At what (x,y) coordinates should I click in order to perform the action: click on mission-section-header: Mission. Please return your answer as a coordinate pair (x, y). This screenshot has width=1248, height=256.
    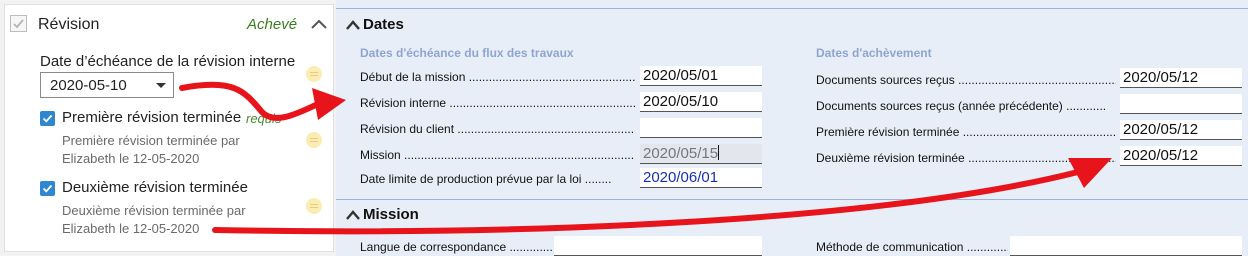
    Looking at the image, I should click on (382, 214).